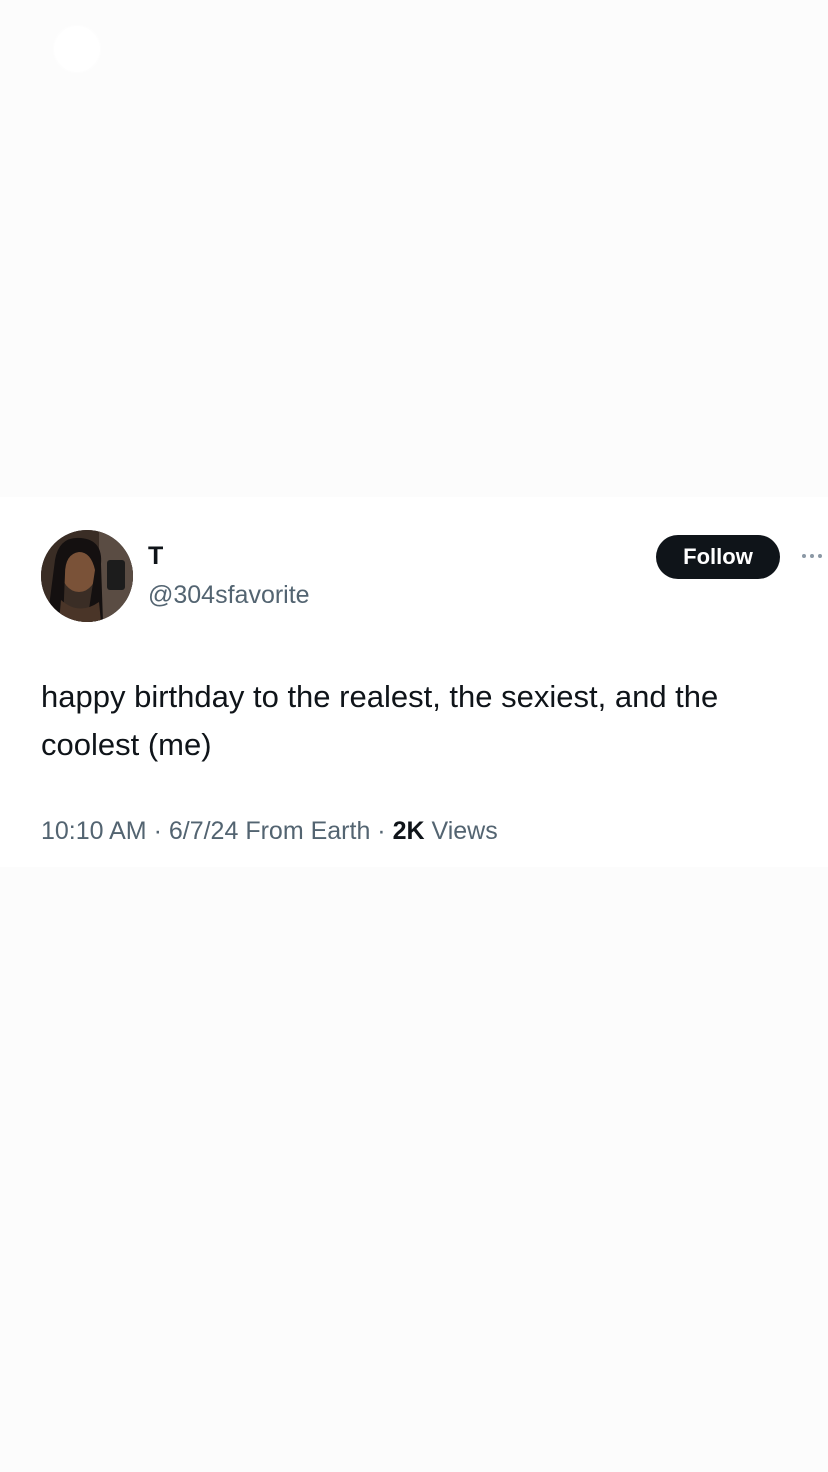  What do you see at coordinates (718, 557) in the screenshot?
I see `follow-button: Follow` at bounding box center [718, 557].